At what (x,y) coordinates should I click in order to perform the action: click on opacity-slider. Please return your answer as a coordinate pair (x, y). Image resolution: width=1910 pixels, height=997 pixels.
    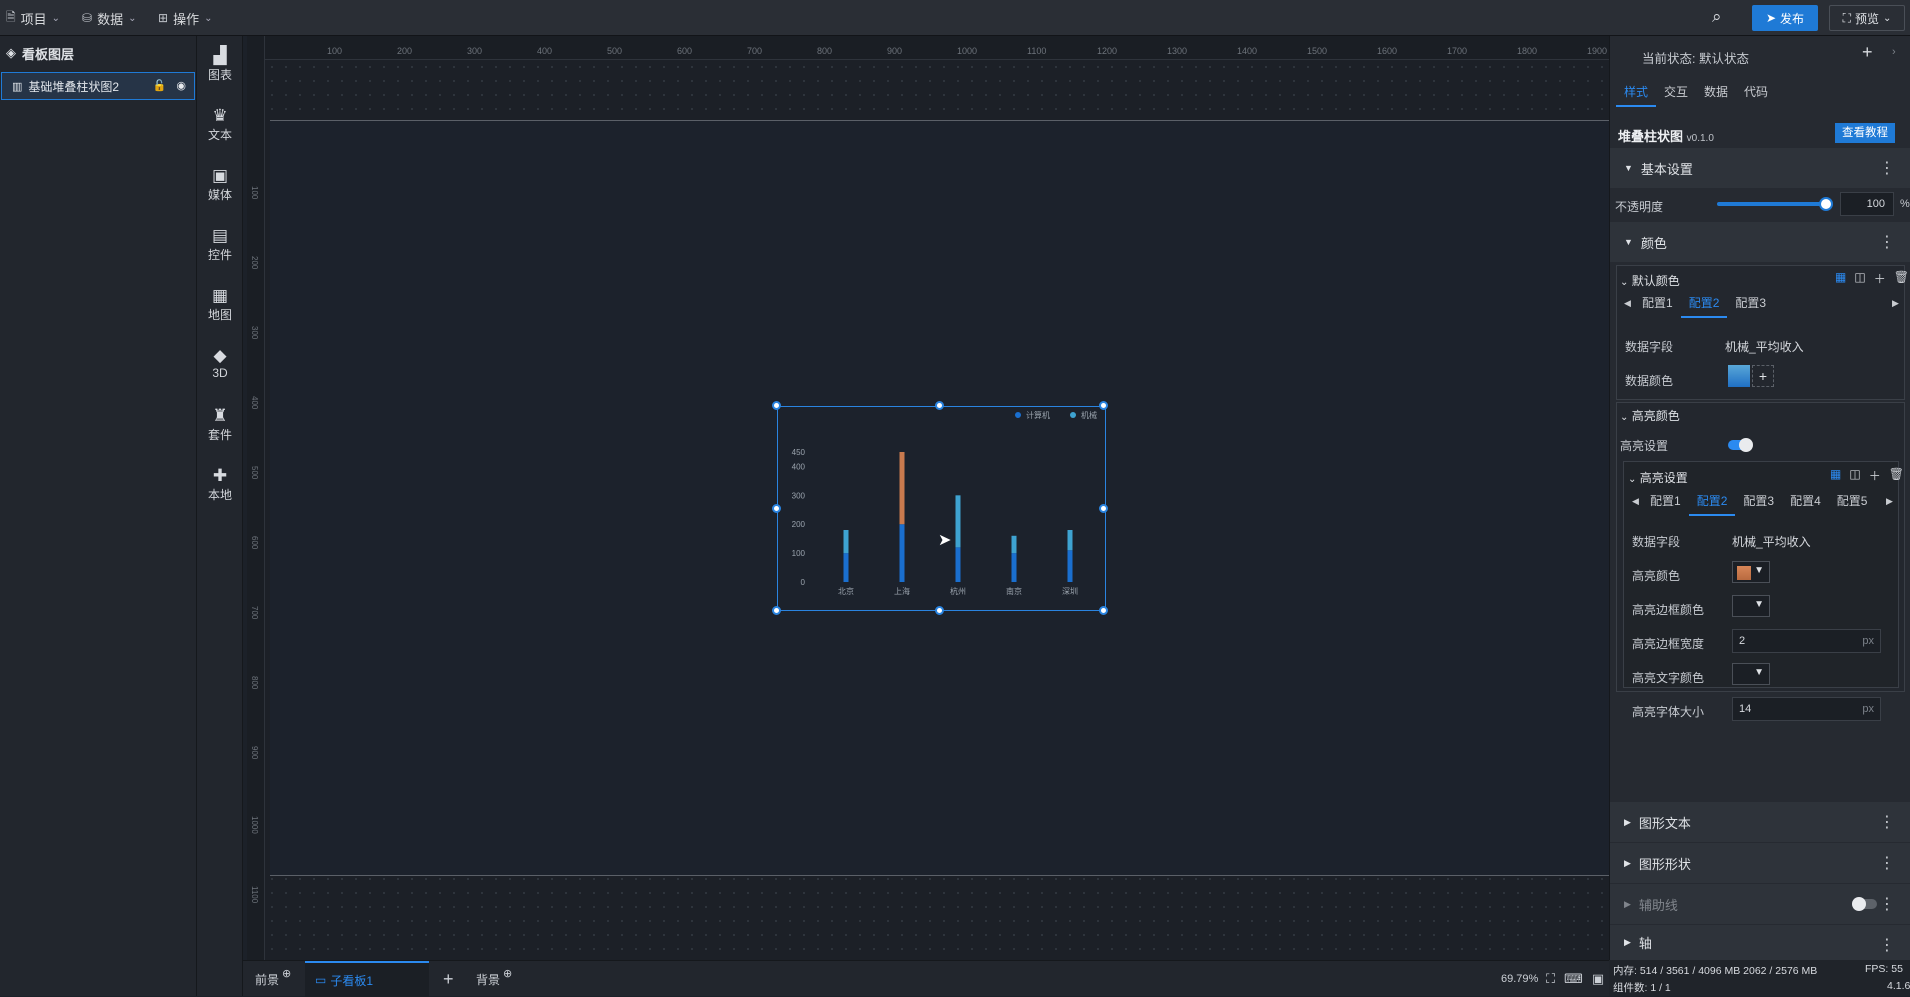
    Looking at the image, I should click on (1771, 204).